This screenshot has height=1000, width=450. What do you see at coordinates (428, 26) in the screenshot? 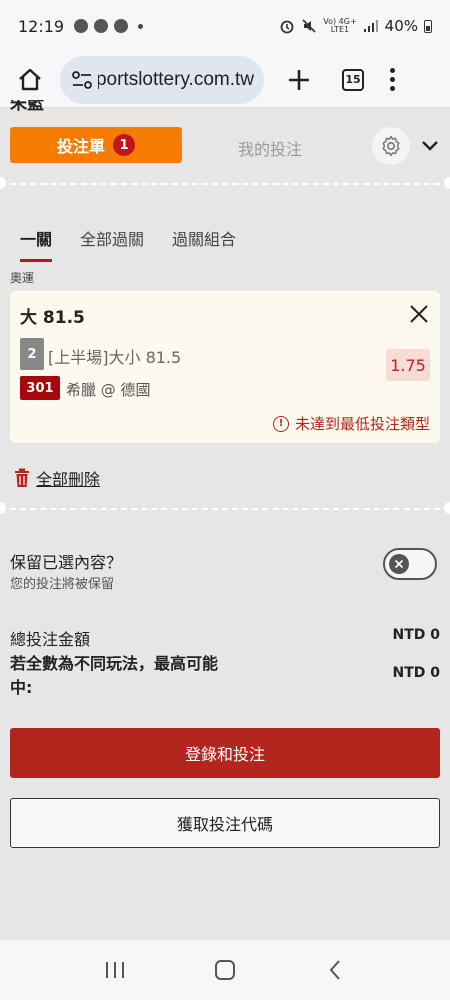
I see `battery-icon` at bounding box center [428, 26].